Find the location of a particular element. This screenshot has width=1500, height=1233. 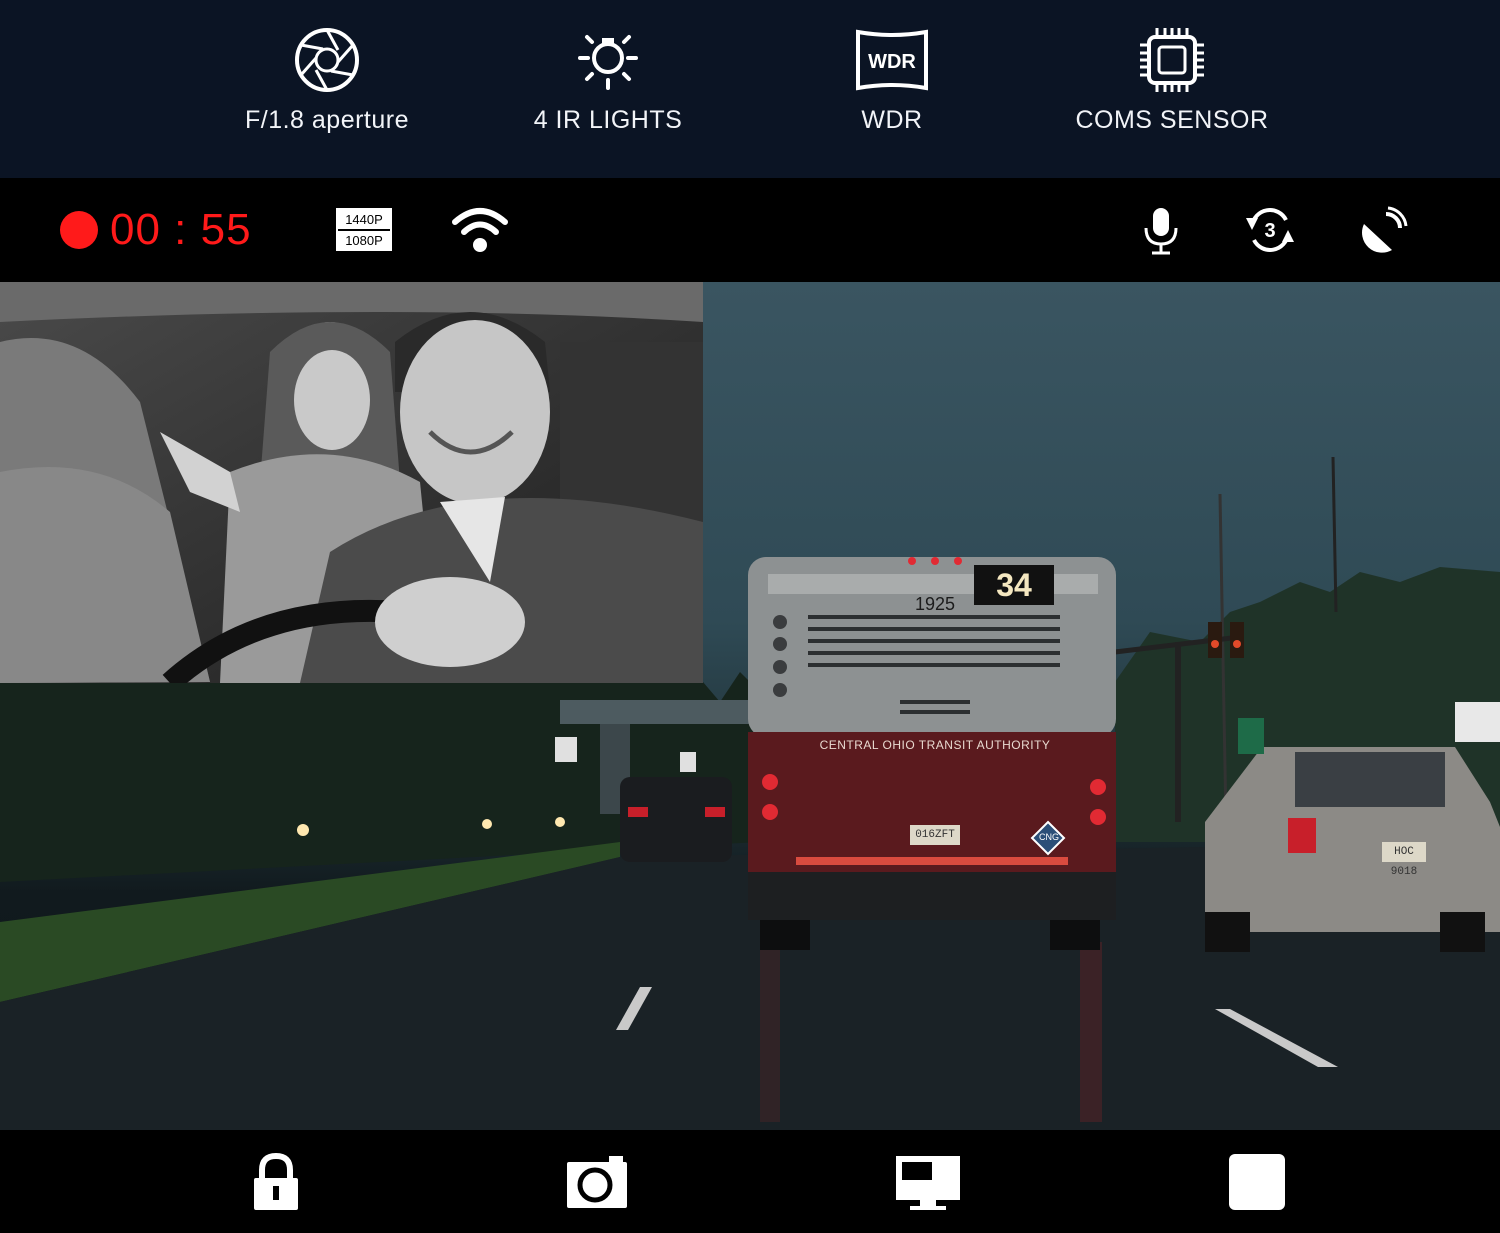

feature-wdr: WDR WDR is located at coordinates (892, 79).